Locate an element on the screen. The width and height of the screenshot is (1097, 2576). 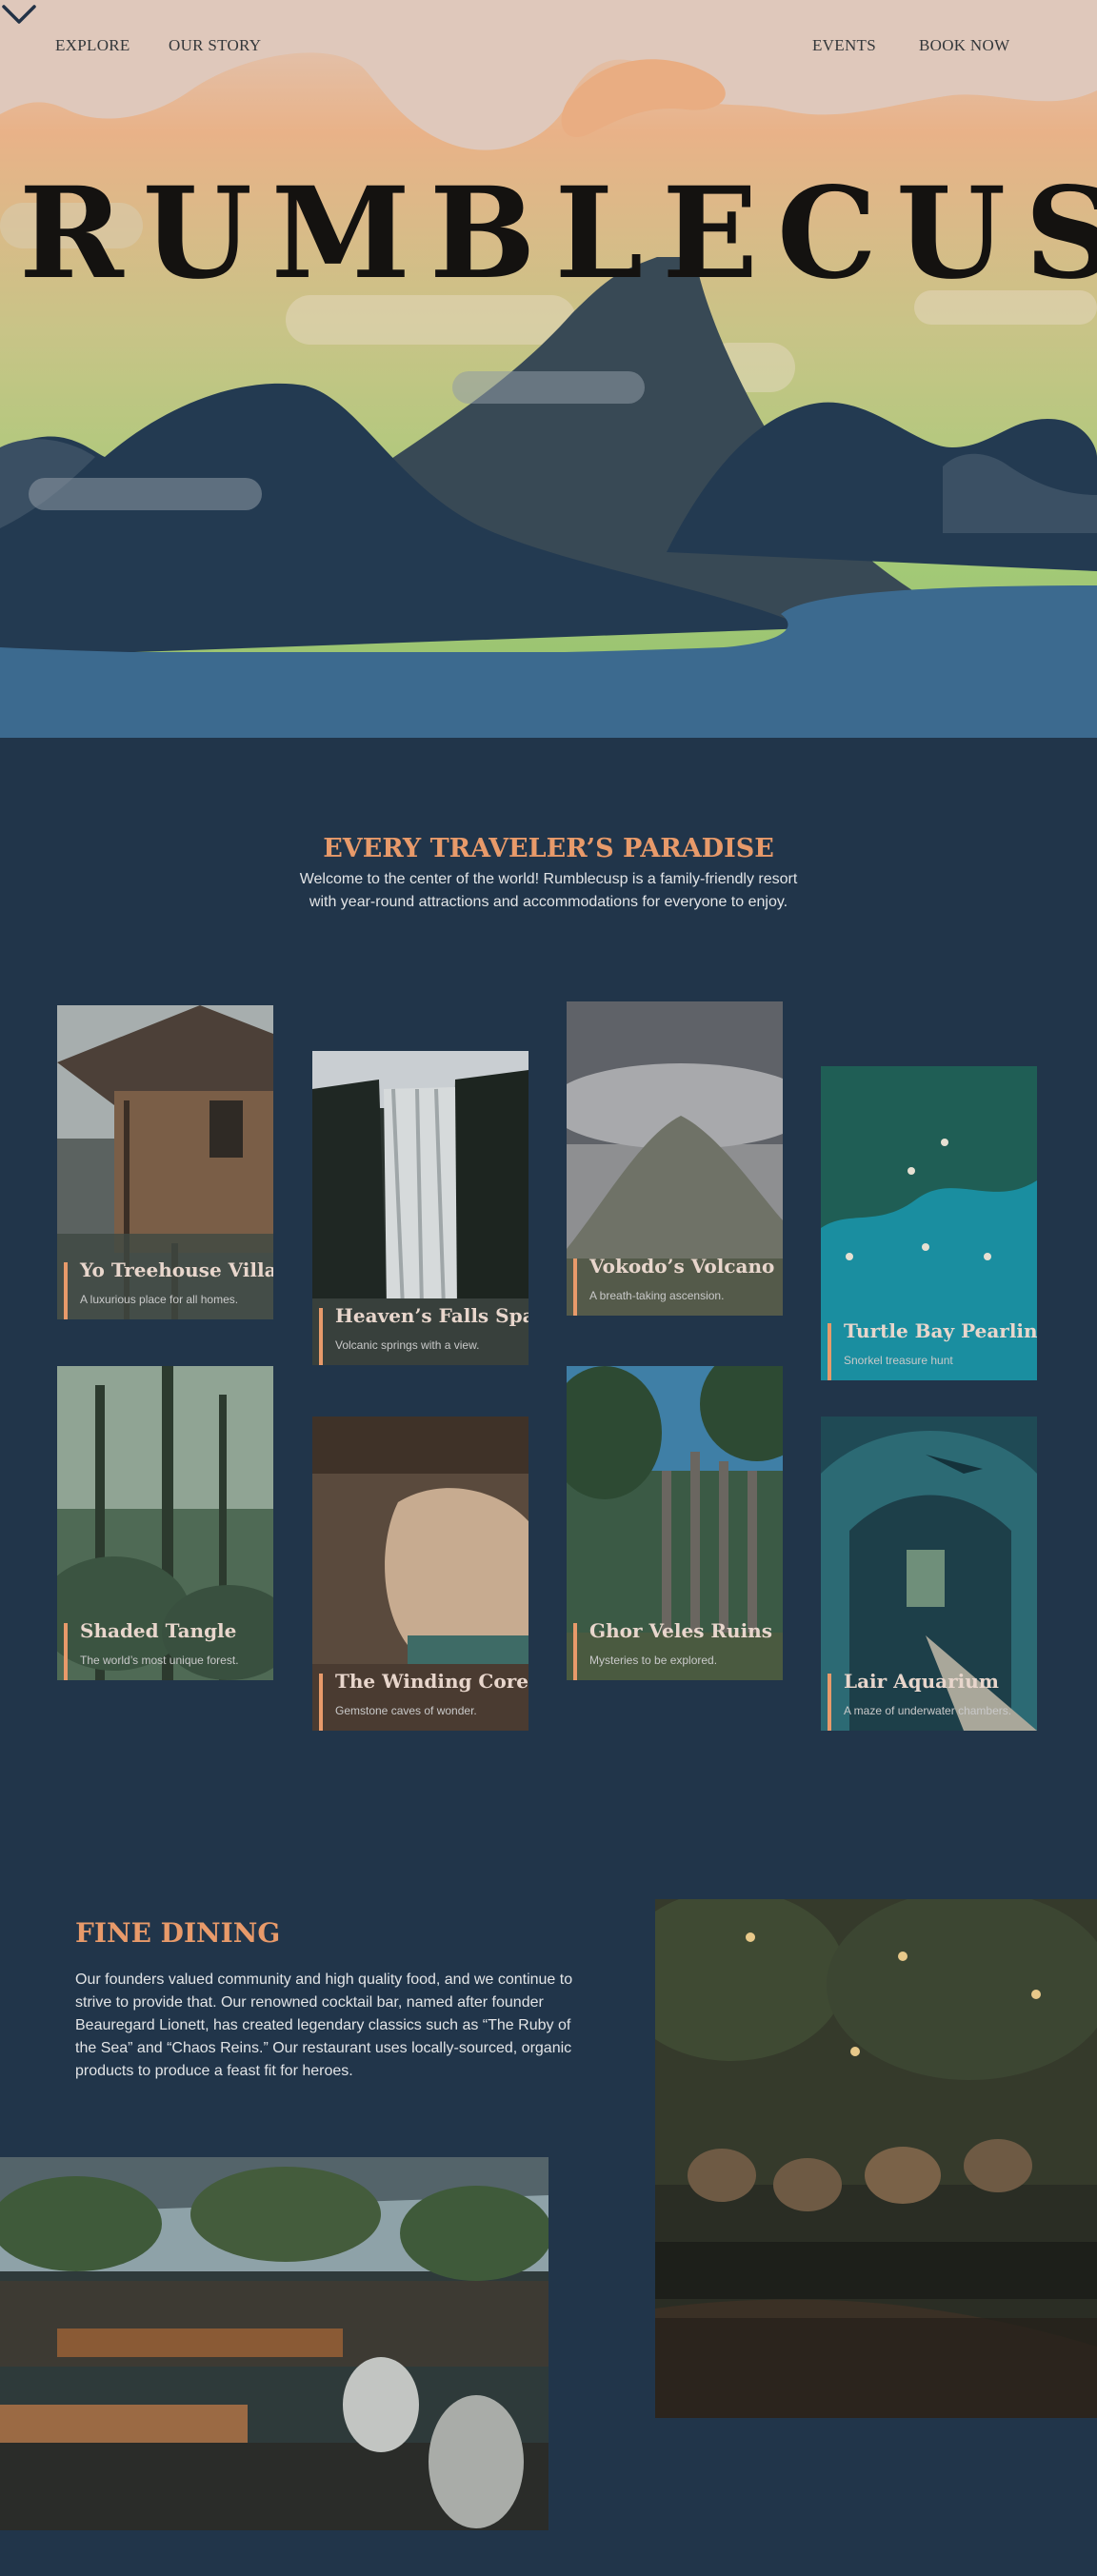
nav-book-now-link: BOOK NOW is located at coordinates (964, 45).